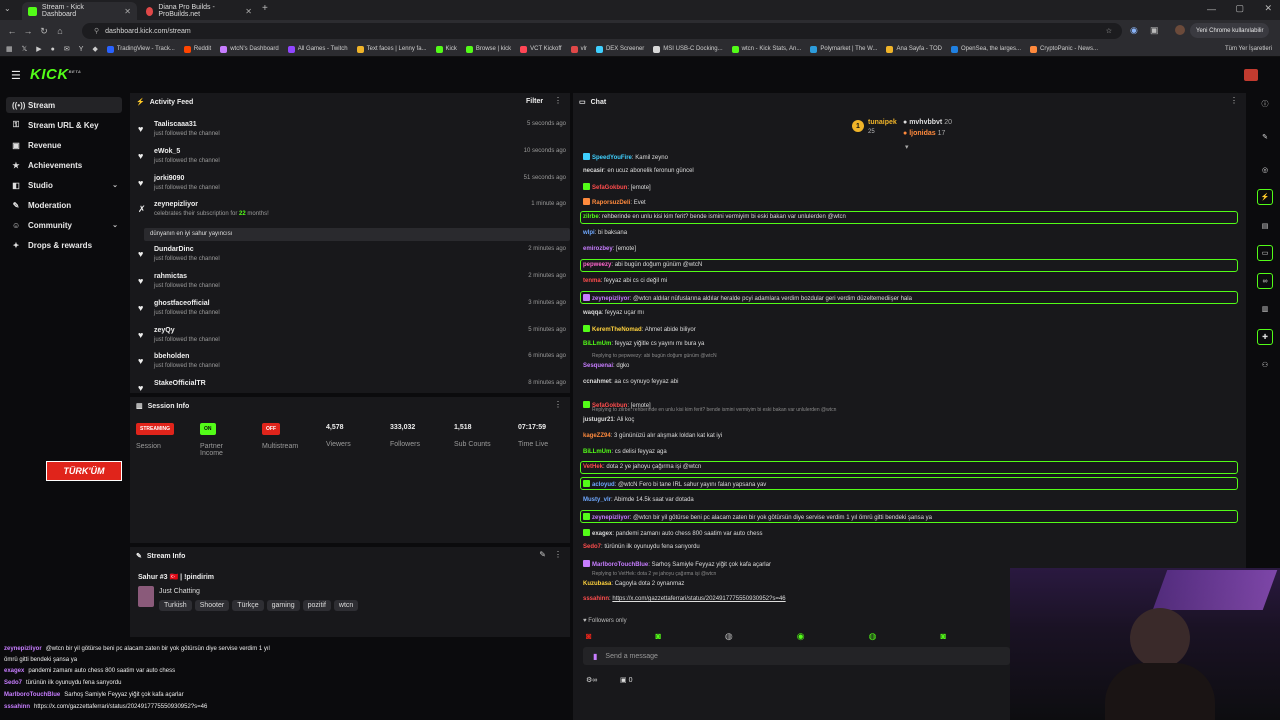 This screenshot has width=1280, height=720. What do you see at coordinates (1265, 197) in the screenshot?
I see `lightning-icon: ⚡` at bounding box center [1265, 197].